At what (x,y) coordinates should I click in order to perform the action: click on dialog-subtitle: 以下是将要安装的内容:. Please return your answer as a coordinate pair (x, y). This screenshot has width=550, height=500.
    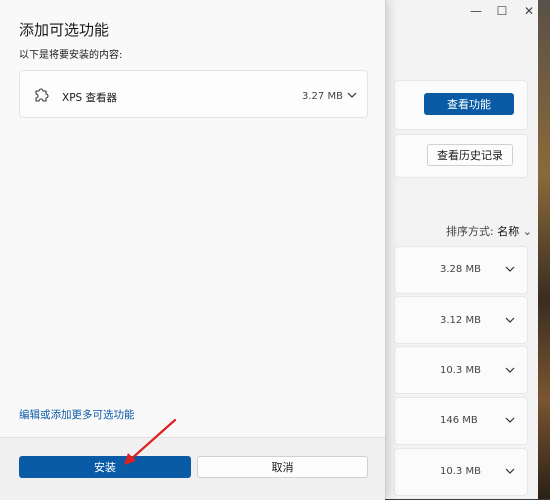
    Looking at the image, I should click on (71, 55).